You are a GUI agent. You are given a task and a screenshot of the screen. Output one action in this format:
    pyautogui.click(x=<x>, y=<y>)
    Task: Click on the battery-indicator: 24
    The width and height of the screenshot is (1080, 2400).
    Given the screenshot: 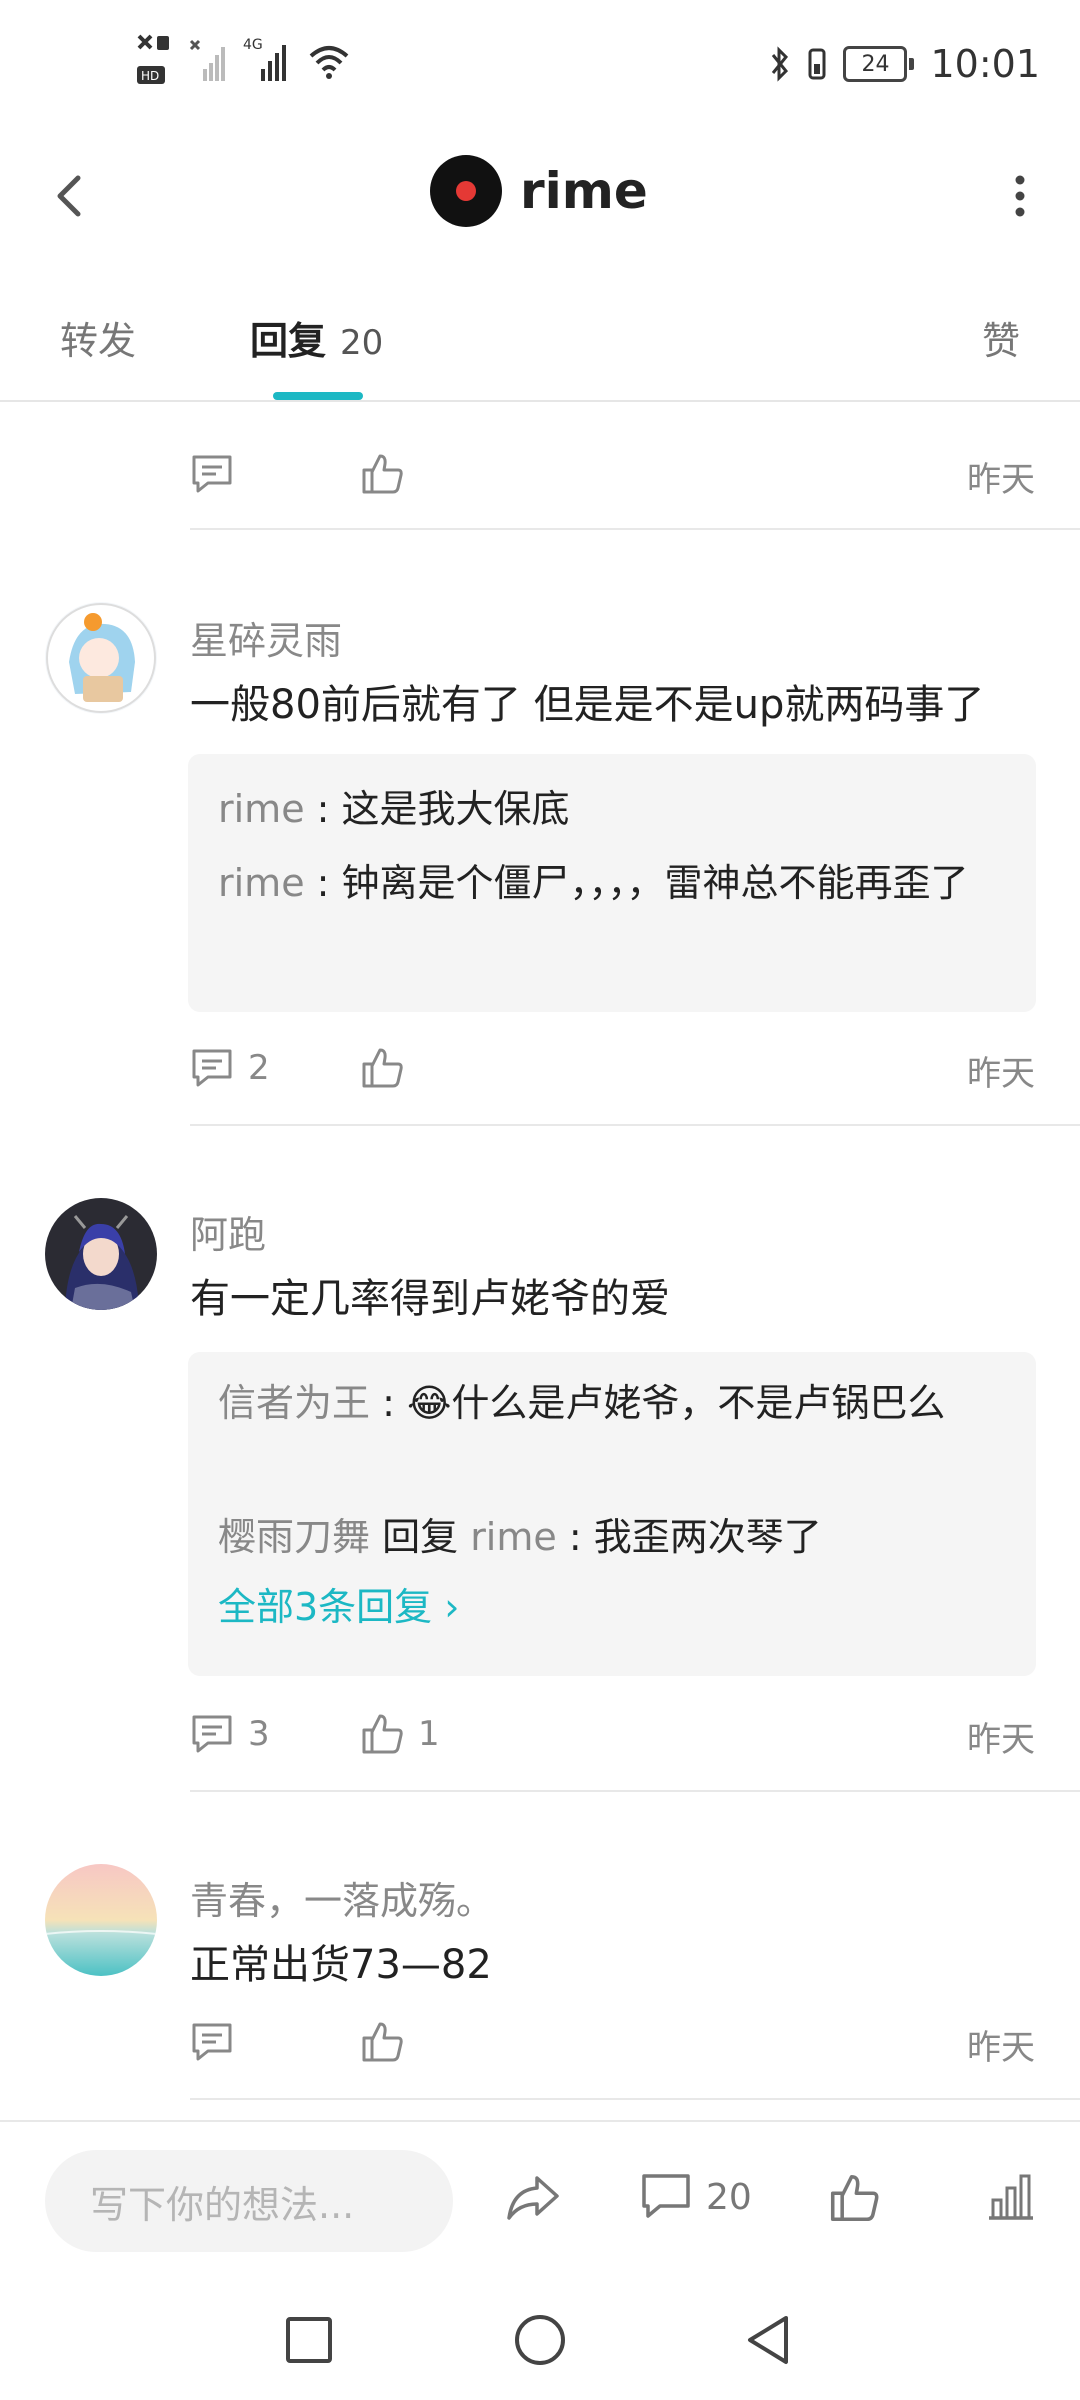 What is the action you would take?
    pyautogui.click(x=879, y=64)
    